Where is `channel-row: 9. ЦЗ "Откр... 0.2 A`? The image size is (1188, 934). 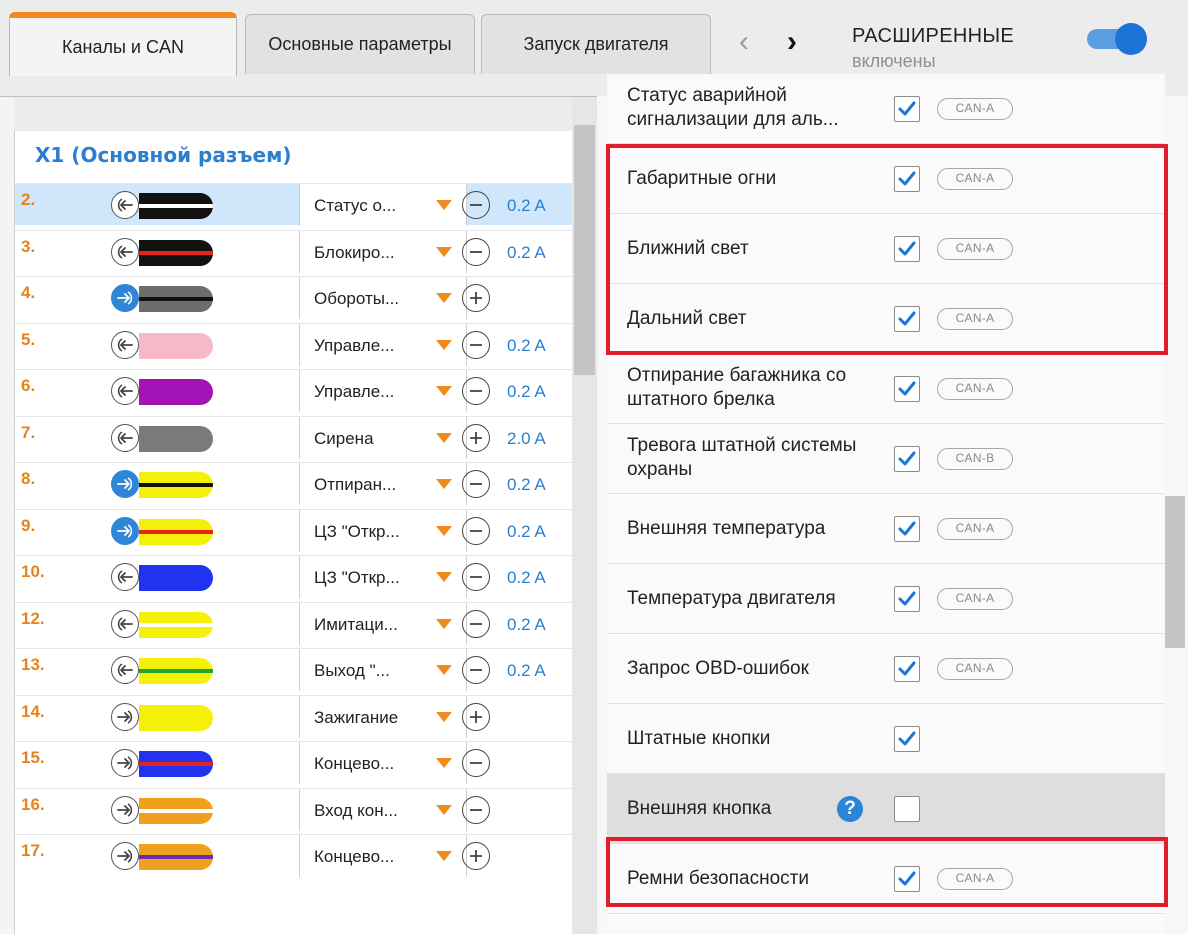 channel-row: 9. ЦЗ "Откр... 0.2 A is located at coordinates (294, 530).